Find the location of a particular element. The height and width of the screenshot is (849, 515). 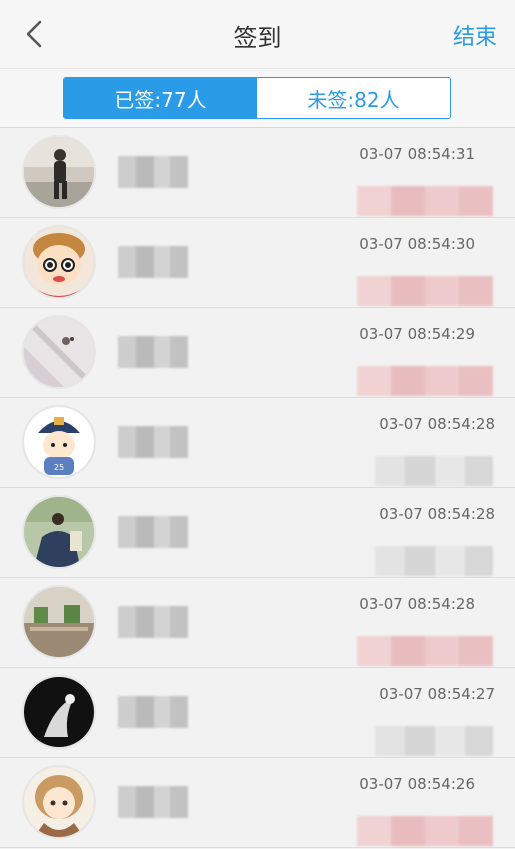

sign-in-time: 03-07 08:54:31 is located at coordinates (417, 154).